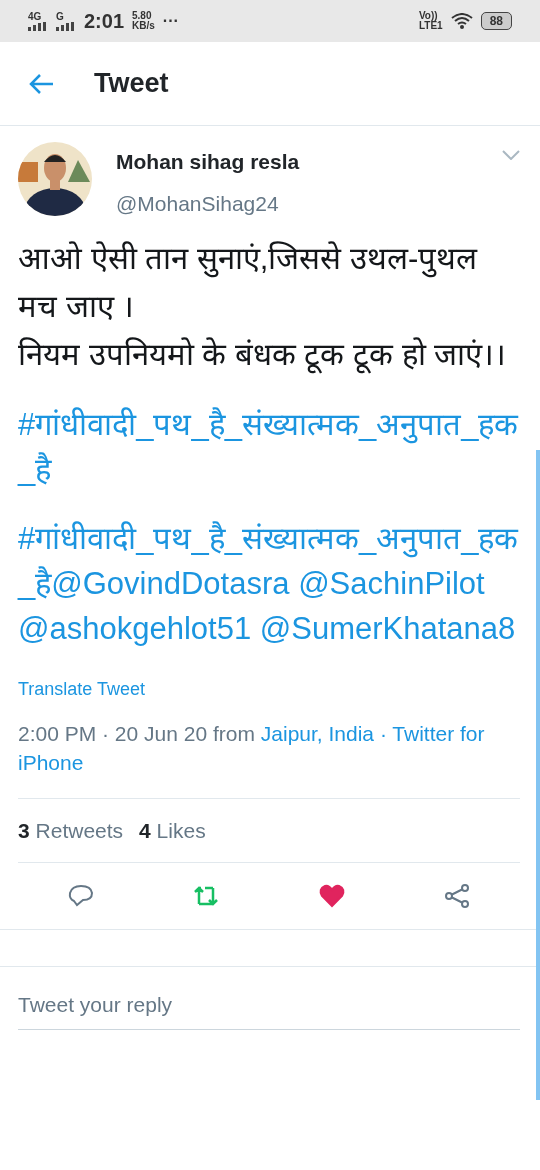 This screenshot has width=540, height=1170. I want to click on more-indicator: ···, so click(170, 21).